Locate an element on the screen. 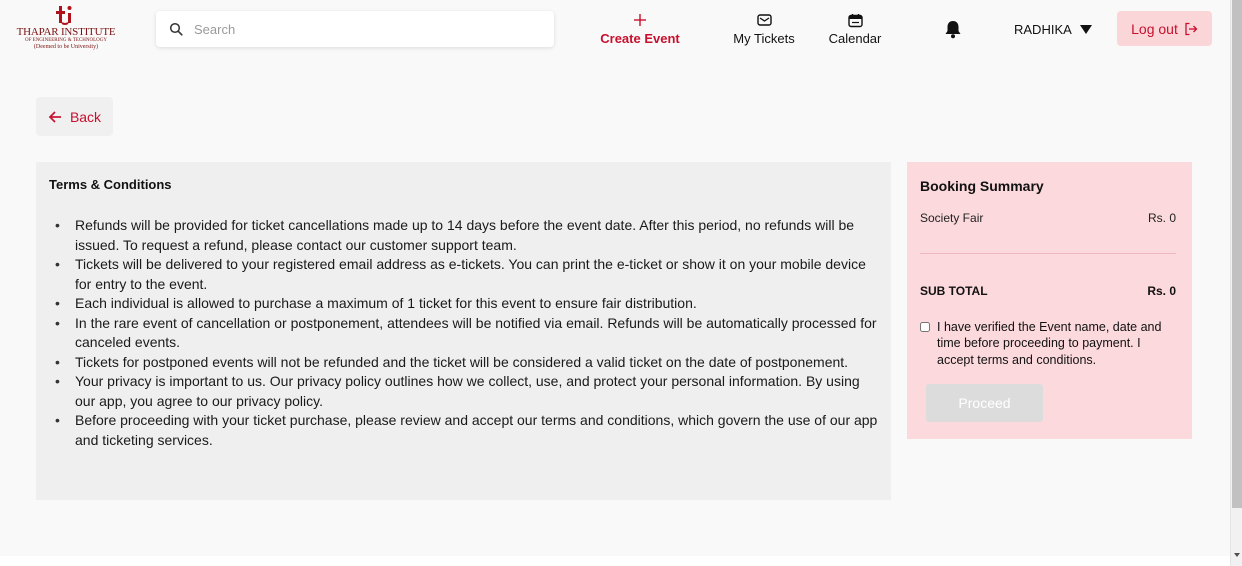  summary-item-name: Society Fair is located at coordinates (952, 218).